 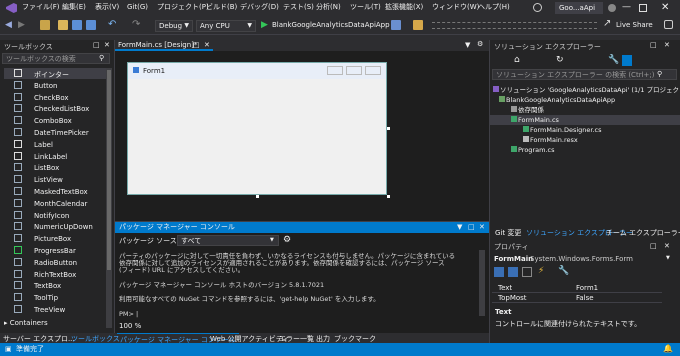 I want to click on menu-item: デバッグ(D), so click(x=259, y=7).